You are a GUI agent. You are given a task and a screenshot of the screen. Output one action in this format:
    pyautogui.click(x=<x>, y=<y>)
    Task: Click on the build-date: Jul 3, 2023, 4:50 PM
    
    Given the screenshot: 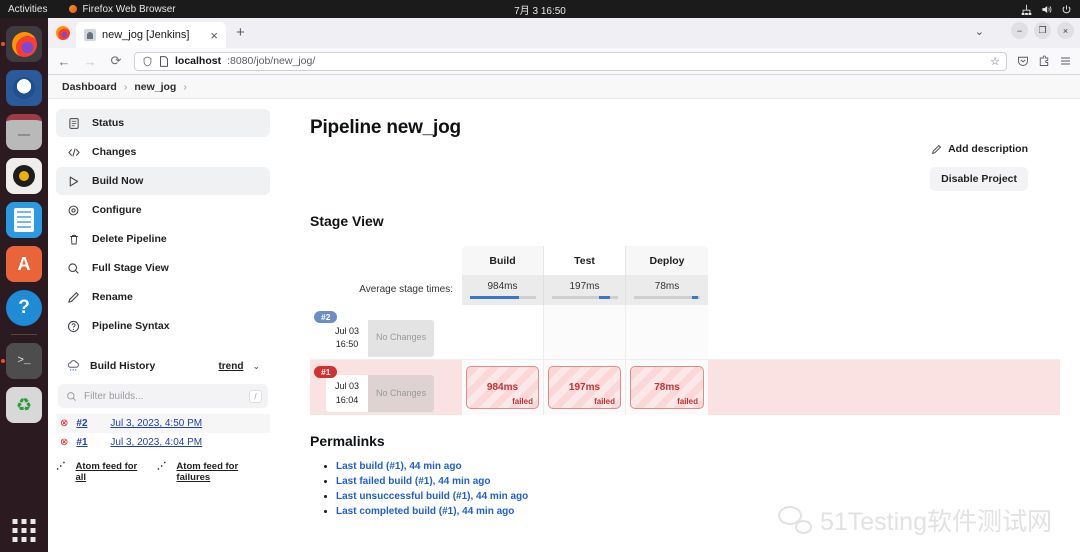 What is the action you would take?
    pyautogui.click(x=156, y=423)
    